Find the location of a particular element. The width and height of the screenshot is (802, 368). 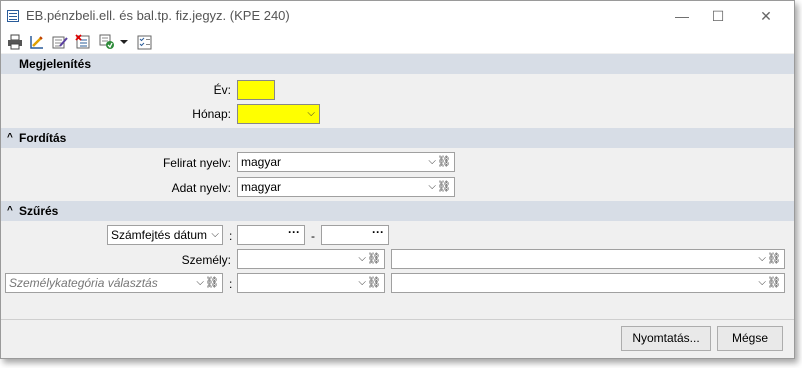

szemely-detail-select: ⌵ ⛓ is located at coordinates (588, 259).